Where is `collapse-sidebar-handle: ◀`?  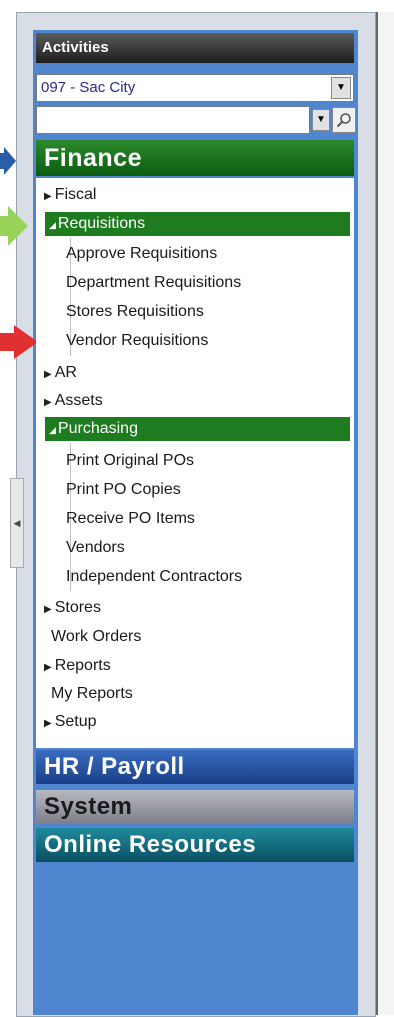
collapse-sidebar-handle: ◀ is located at coordinates (17, 523).